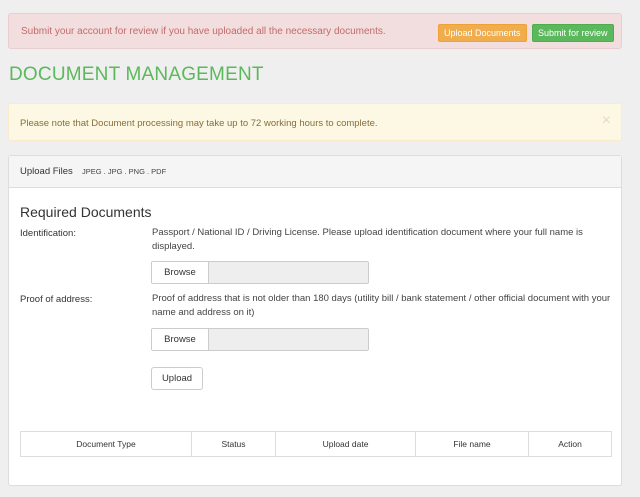  I want to click on page-title: DOCUMENT MANAGEMENT, so click(136, 74).